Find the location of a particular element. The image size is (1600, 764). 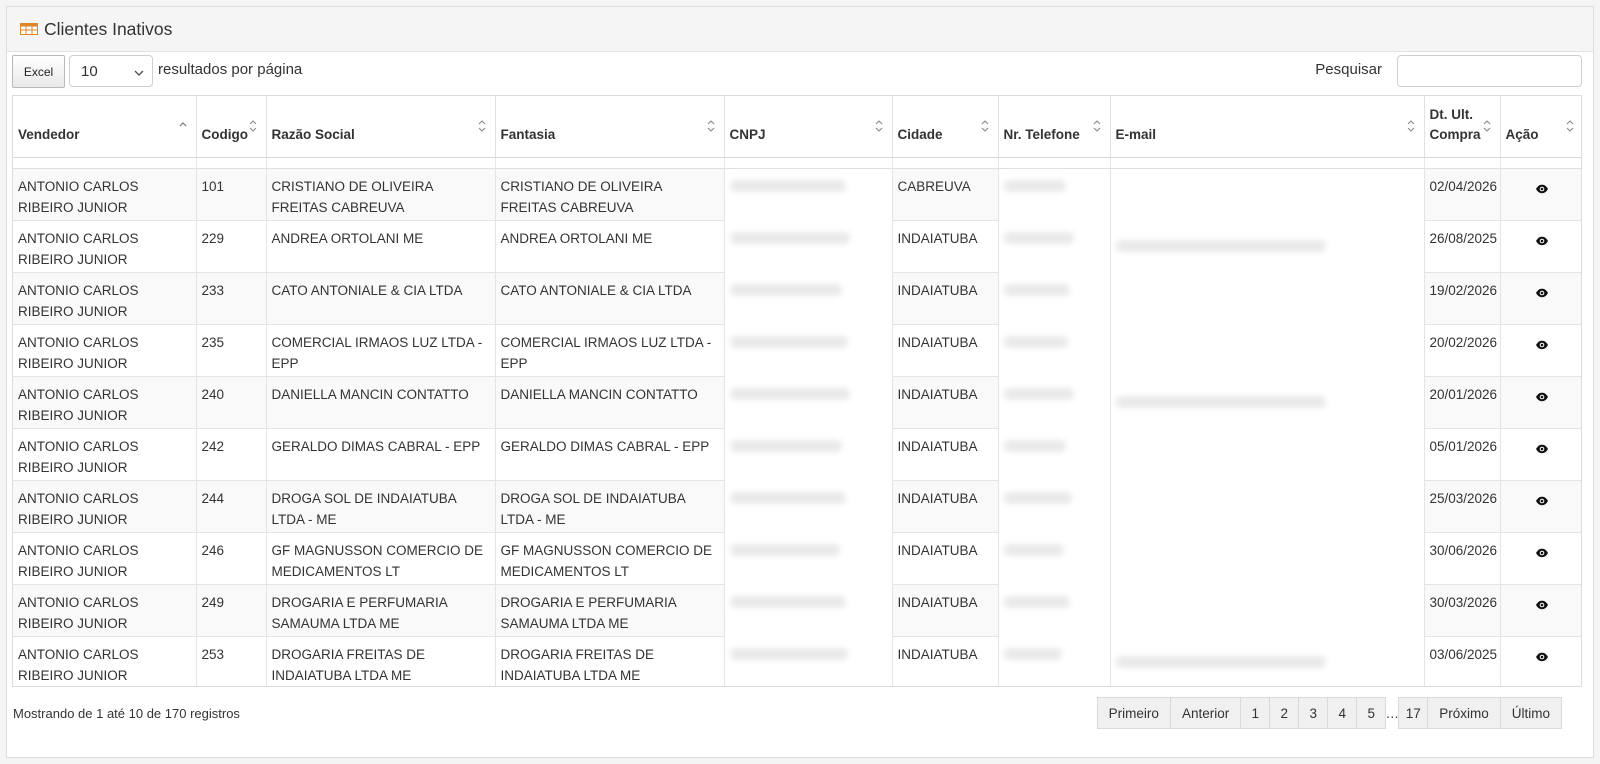

page-button-17: 17 is located at coordinates (1413, 713).